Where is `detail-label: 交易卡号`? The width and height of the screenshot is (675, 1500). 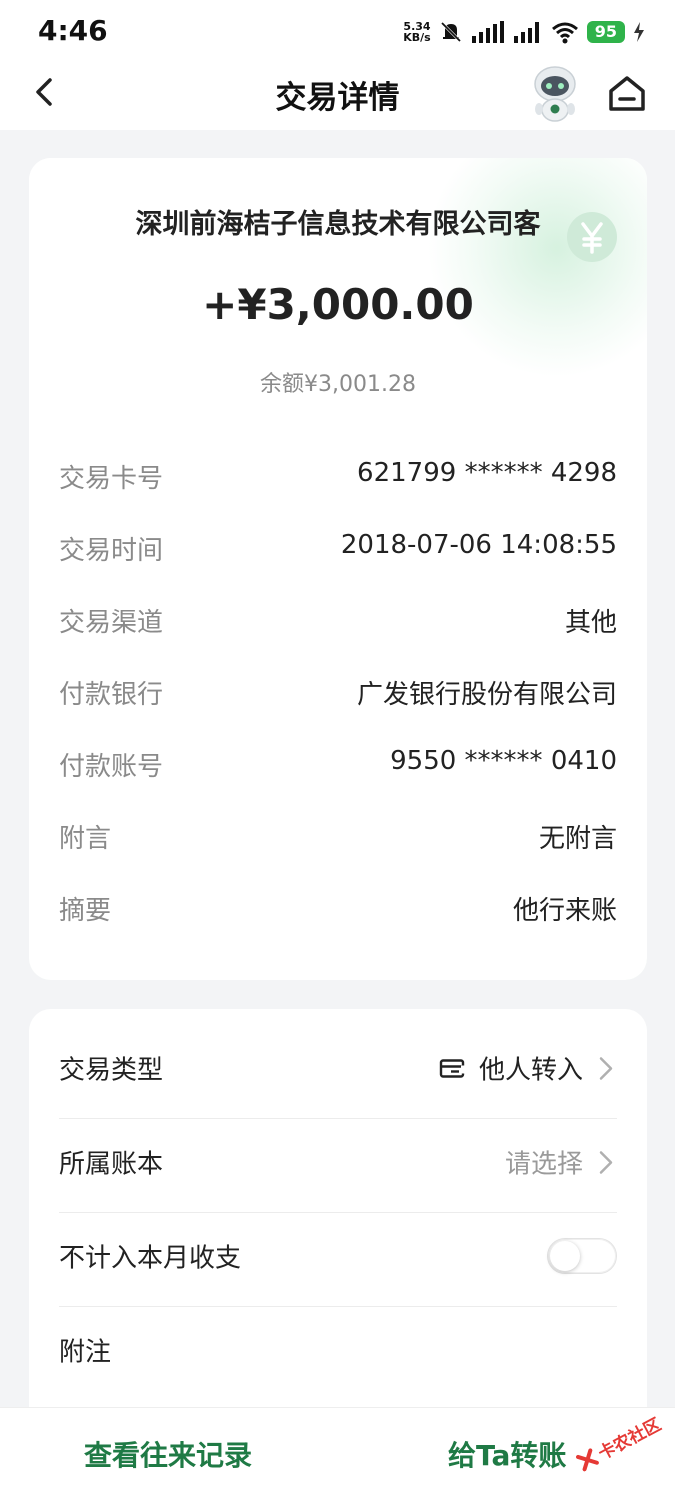 detail-label: 交易卡号 is located at coordinates (111, 479).